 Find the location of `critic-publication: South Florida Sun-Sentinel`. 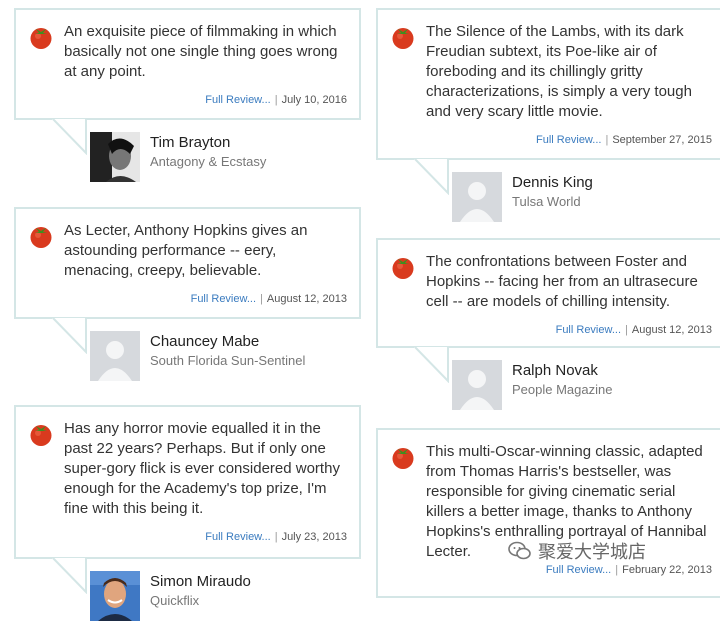

critic-publication: South Florida Sun-Sentinel is located at coordinates (227, 360).